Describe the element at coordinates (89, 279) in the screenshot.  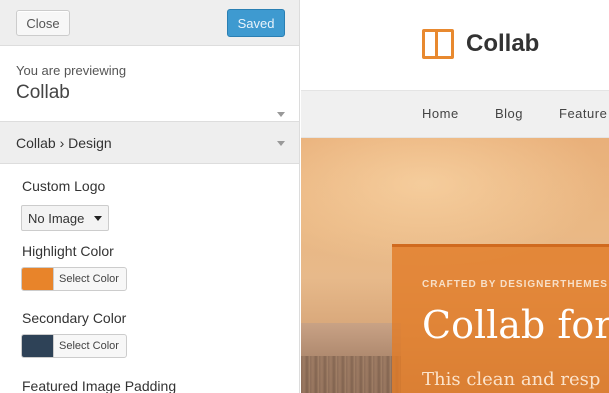
I see `highlight-select-color-label: Select Color` at that location.